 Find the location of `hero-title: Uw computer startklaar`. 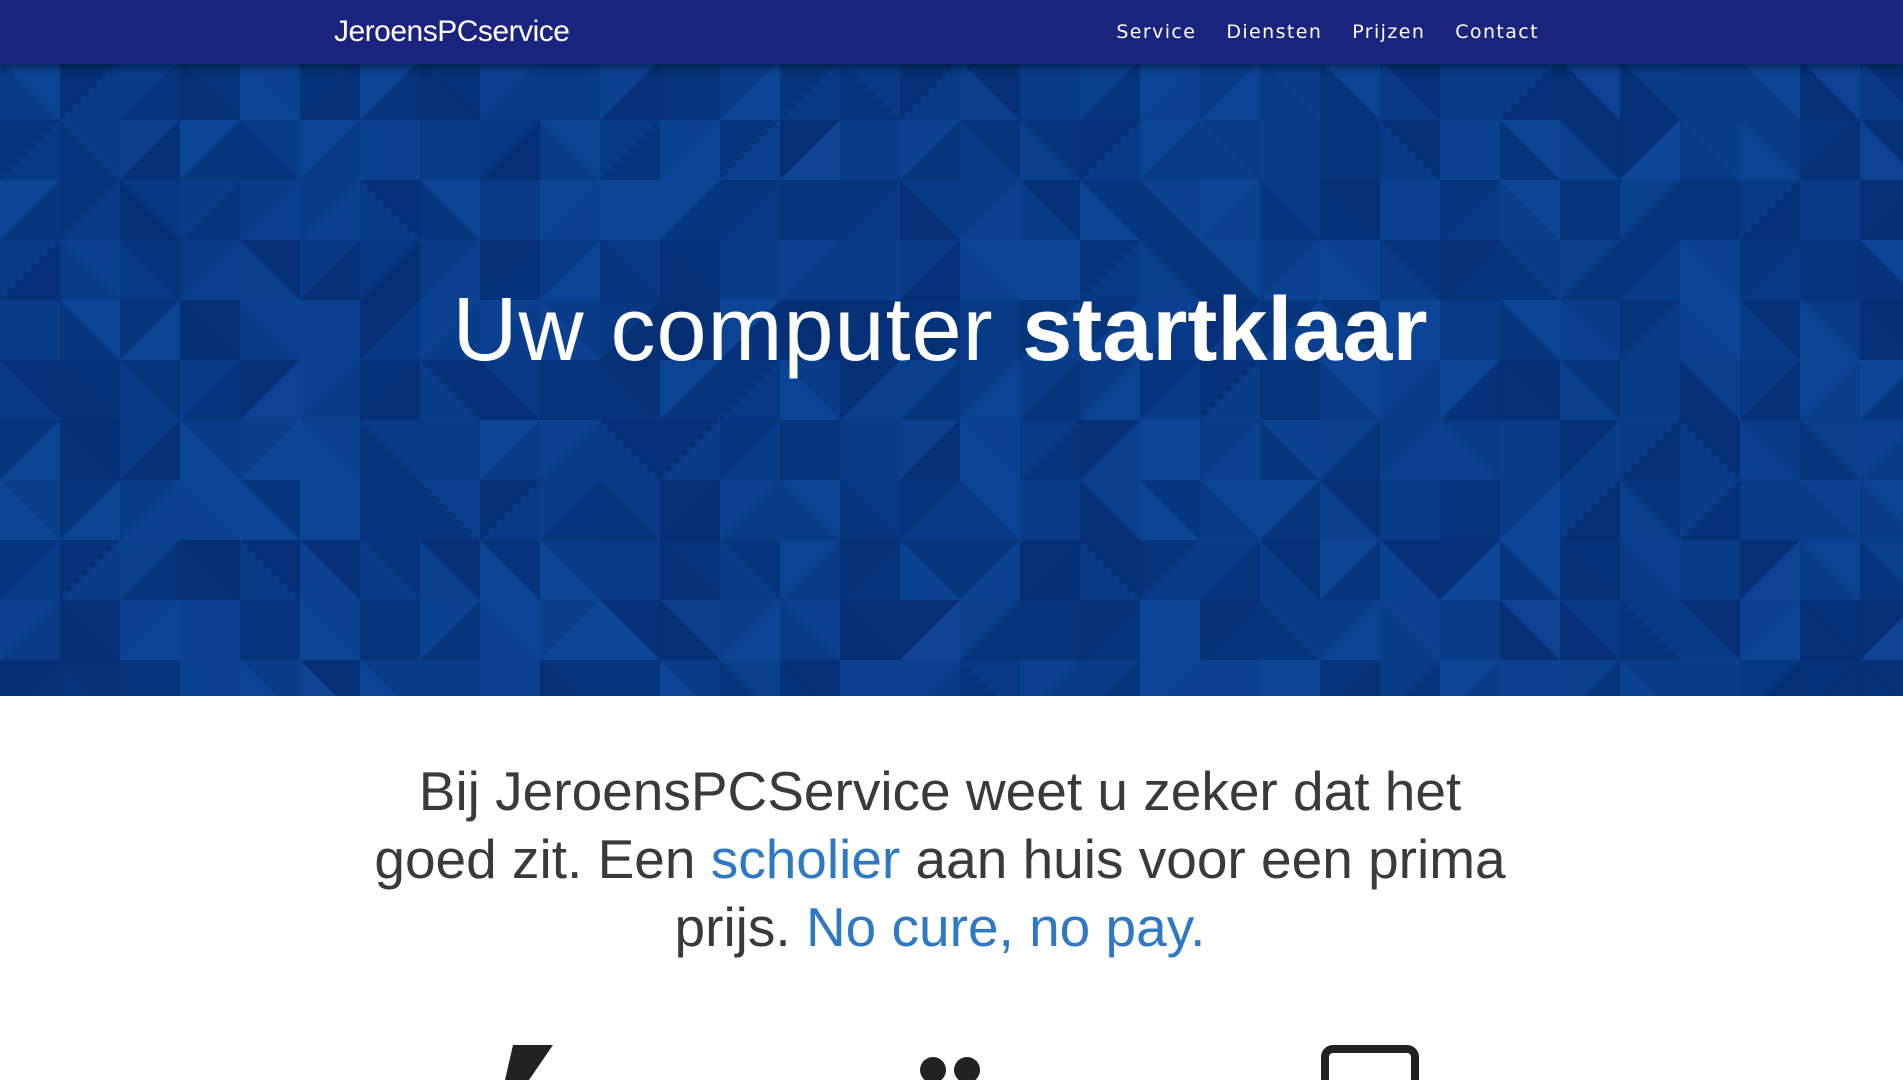

hero-title: Uw computer startklaar is located at coordinates (940, 330).